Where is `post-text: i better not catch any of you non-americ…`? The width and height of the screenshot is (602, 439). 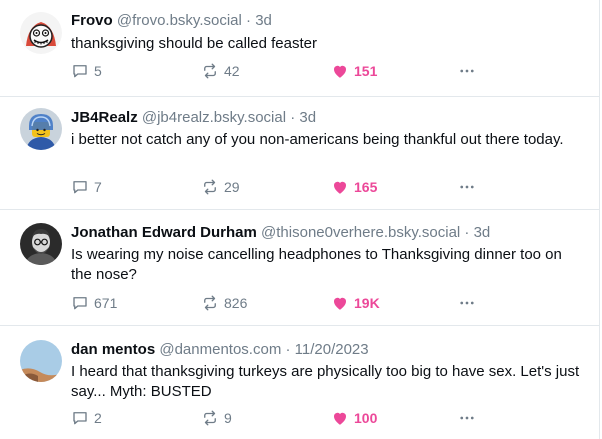 post-text: i better not catch any of you non-americ… is located at coordinates (317, 139).